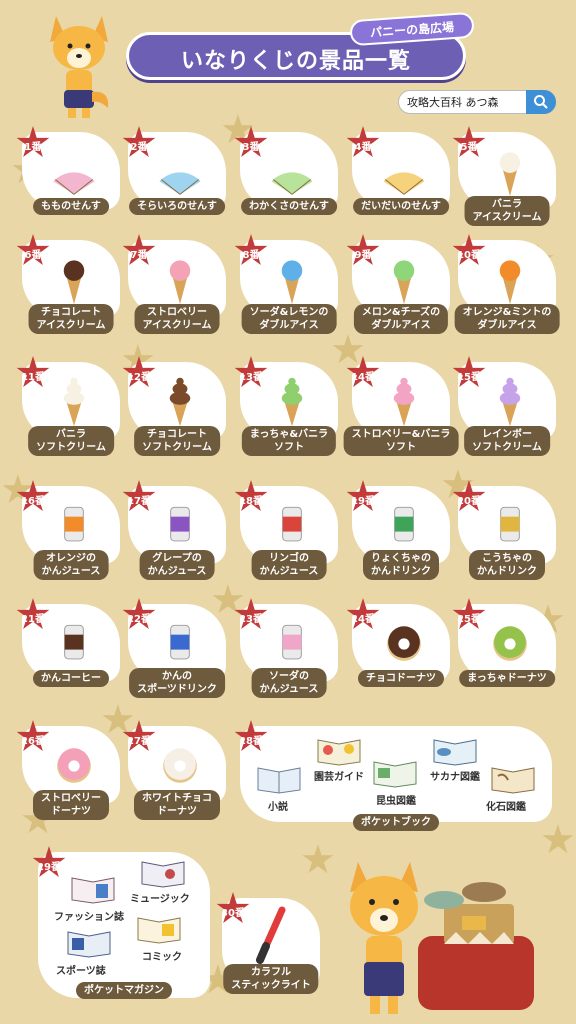 The width and height of the screenshot is (576, 1024). Describe the element at coordinates (295, 61) in the screenshot. I see `page-title: いなりくじの景品一覧` at that location.